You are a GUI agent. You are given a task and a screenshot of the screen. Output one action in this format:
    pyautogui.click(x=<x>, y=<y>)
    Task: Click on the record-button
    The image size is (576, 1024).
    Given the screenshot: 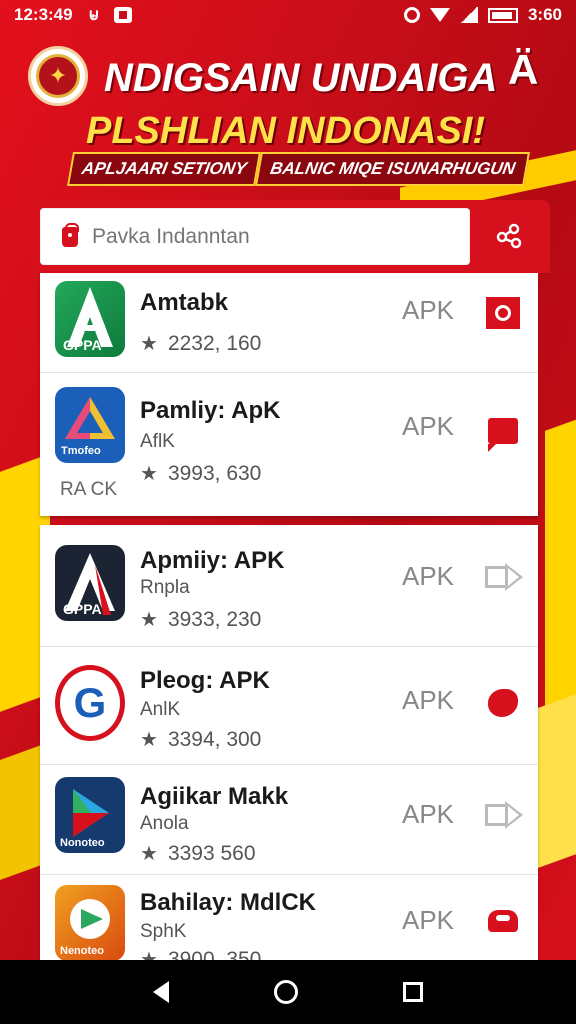 What is the action you would take?
    pyautogui.click(x=503, y=313)
    